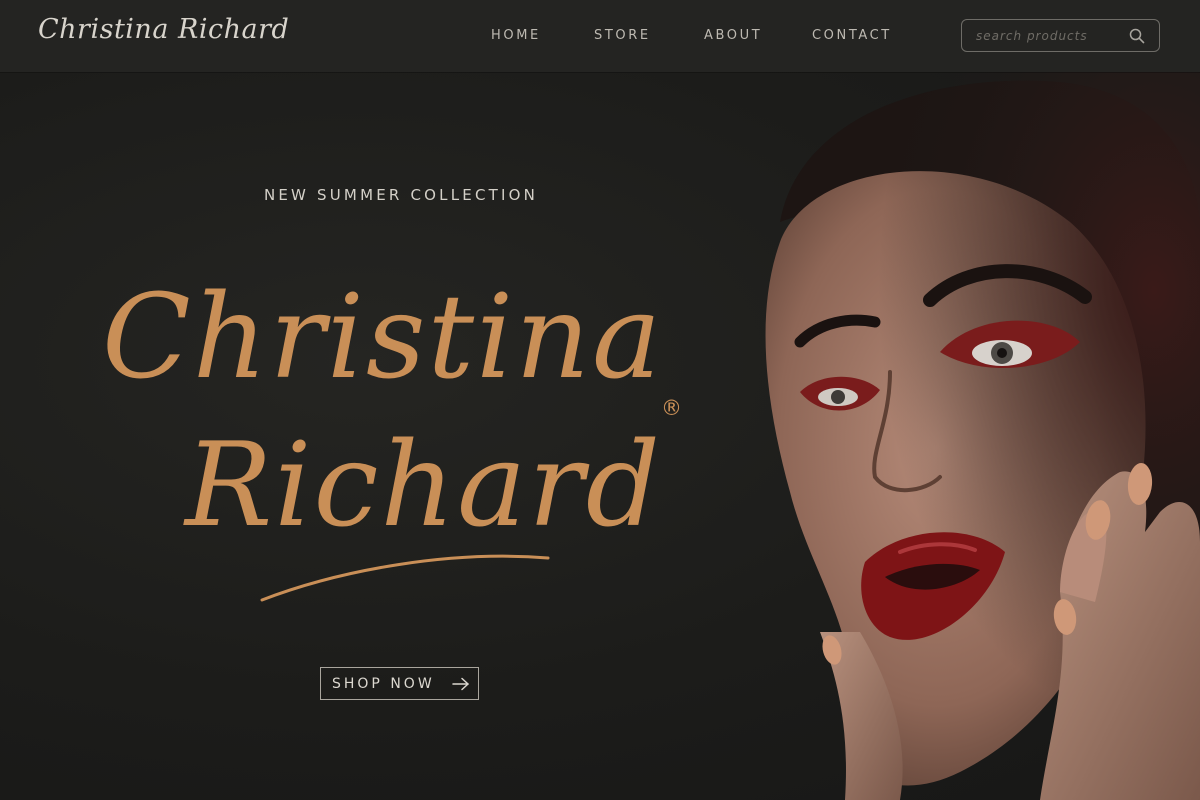 This screenshot has width=1200, height=800. Describe the element at coordinates (671, 408) in the screenshot. I see `registered-trademark: ®` at that location.